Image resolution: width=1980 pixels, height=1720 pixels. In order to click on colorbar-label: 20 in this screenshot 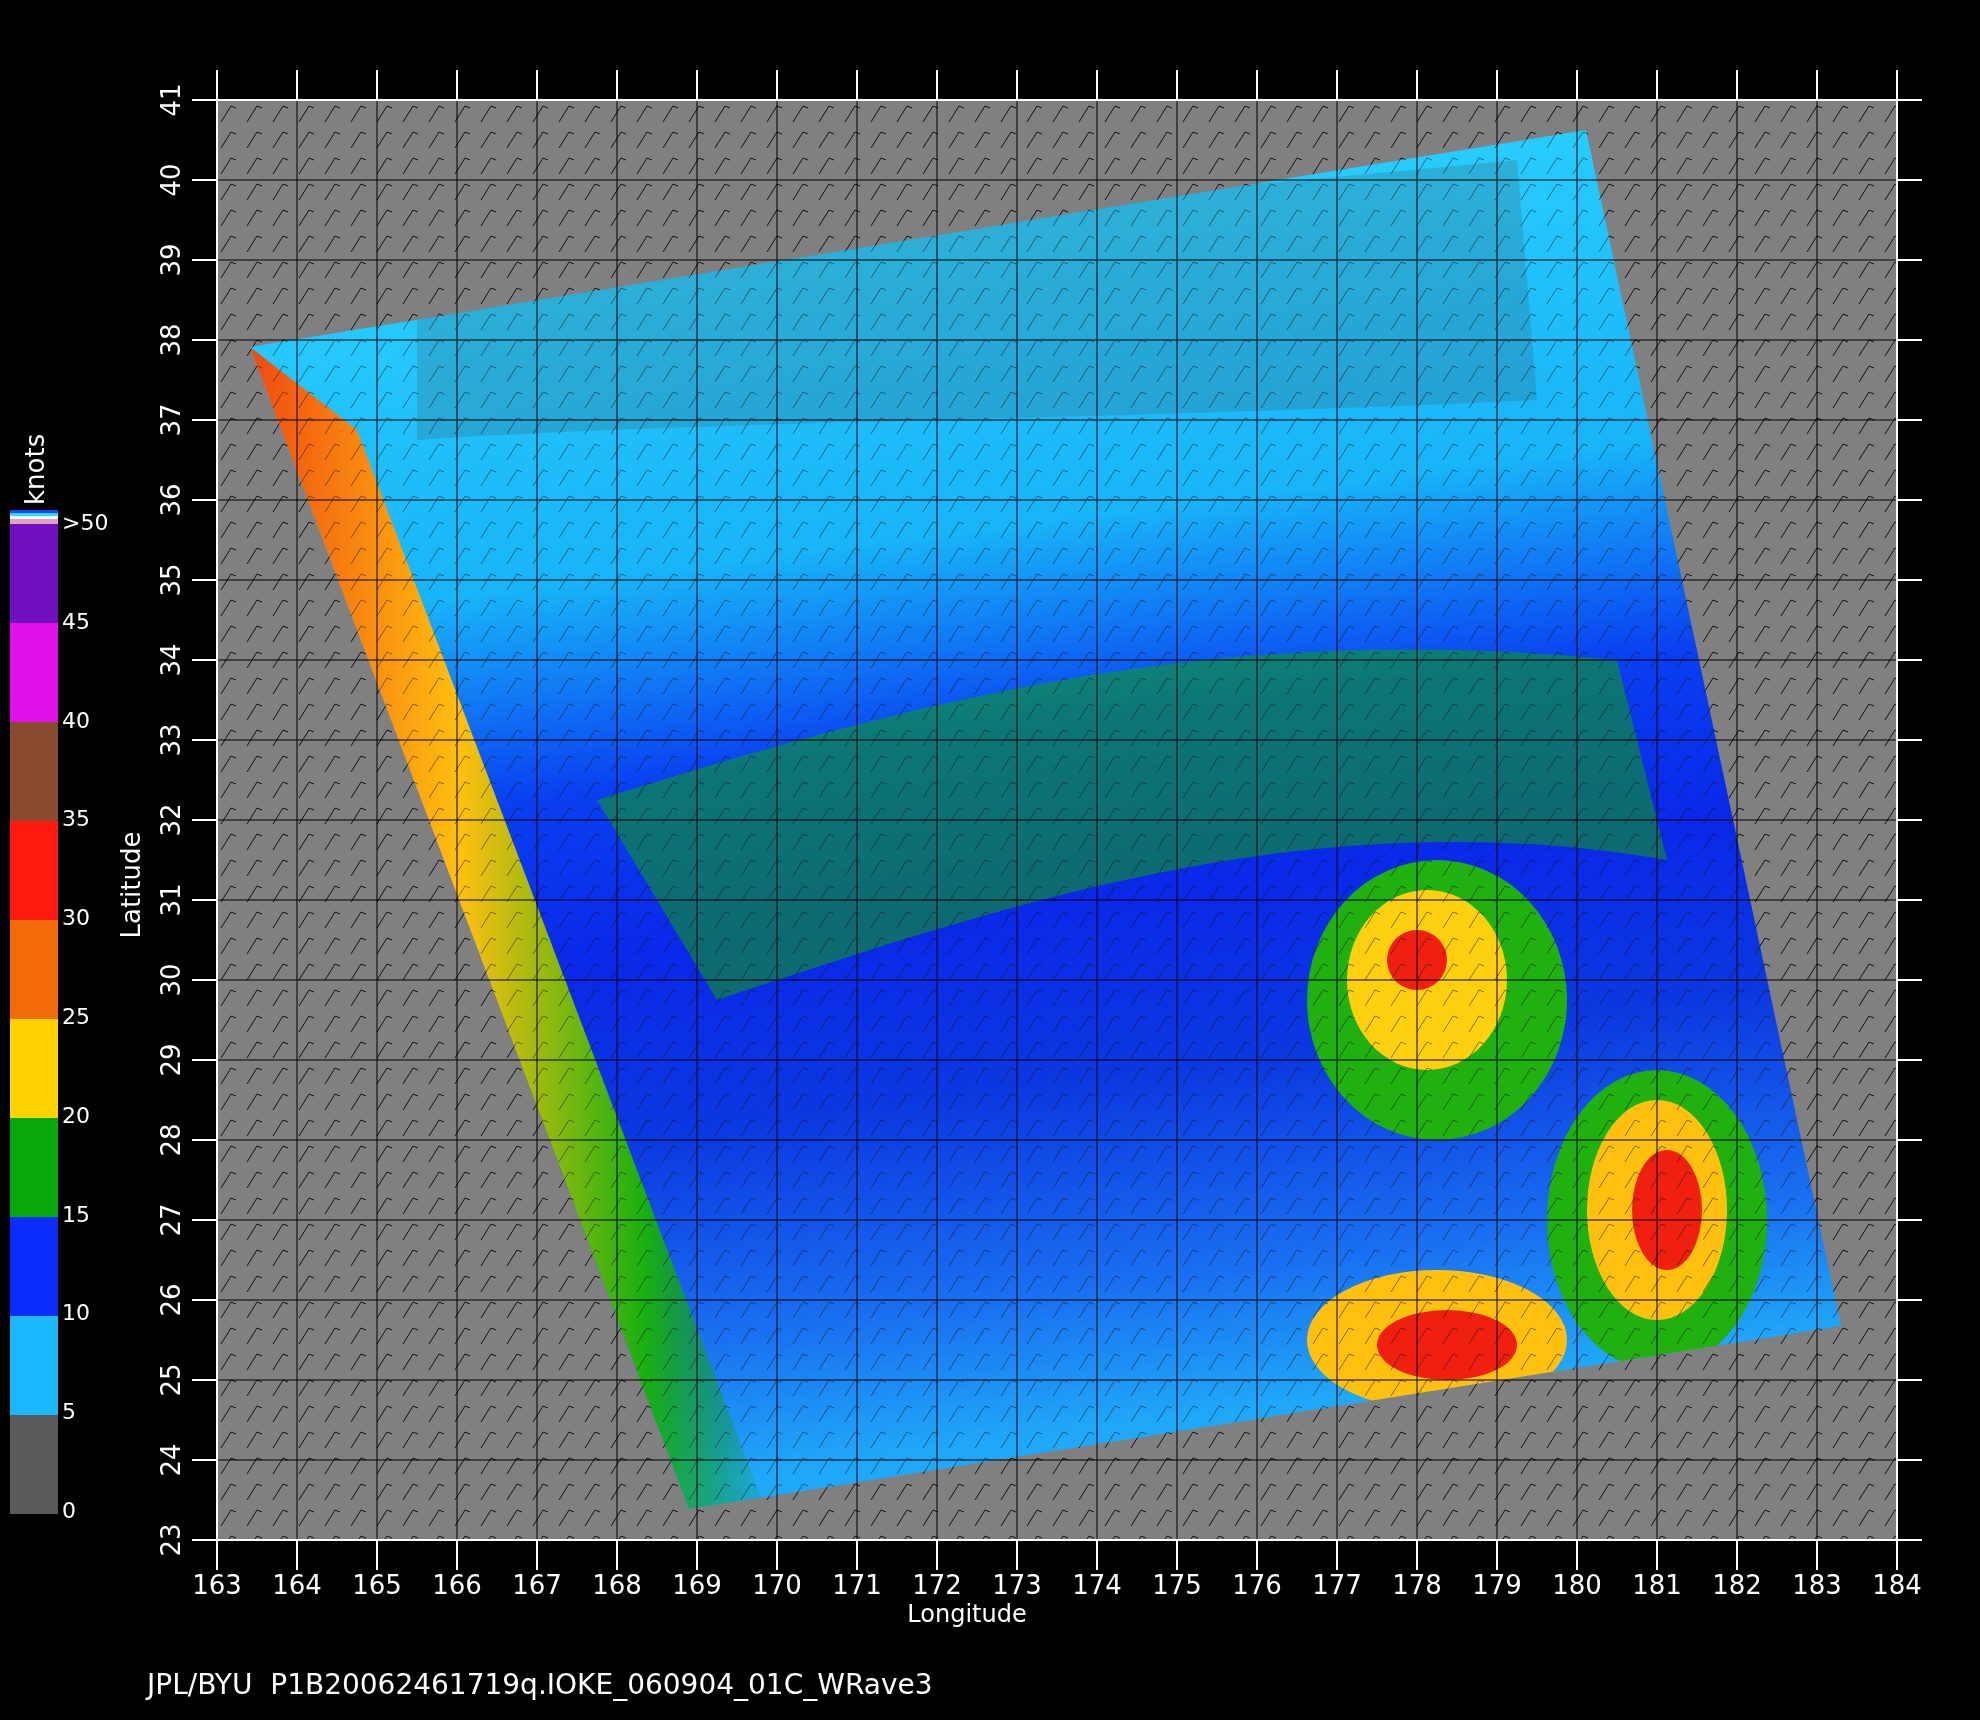, I will do `click(76, 1115)`.